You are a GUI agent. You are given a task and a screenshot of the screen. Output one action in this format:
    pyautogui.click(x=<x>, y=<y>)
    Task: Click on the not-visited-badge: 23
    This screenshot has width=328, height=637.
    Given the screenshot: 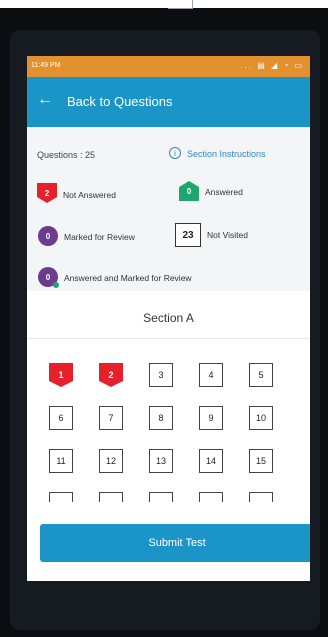 What is the action you would take?
    pyautogui.click(x=188, y=235)
    